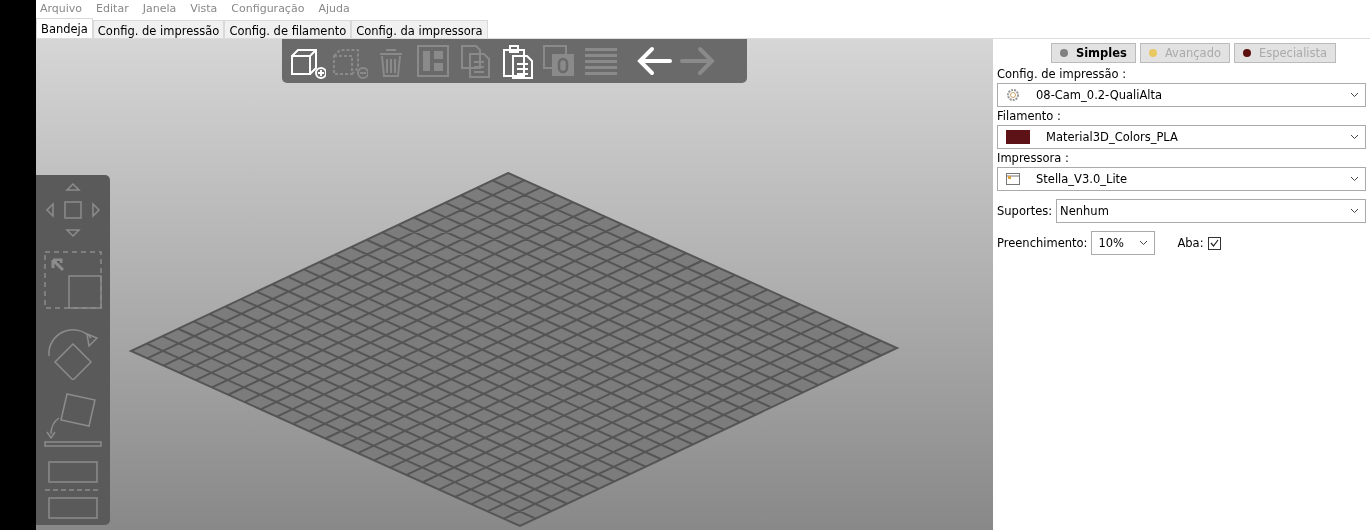 The width and height of the screenshot is (1370, 530). Describe the element at coordinates (73, 280) in the screenshot. I see `scale-icon` at that location.